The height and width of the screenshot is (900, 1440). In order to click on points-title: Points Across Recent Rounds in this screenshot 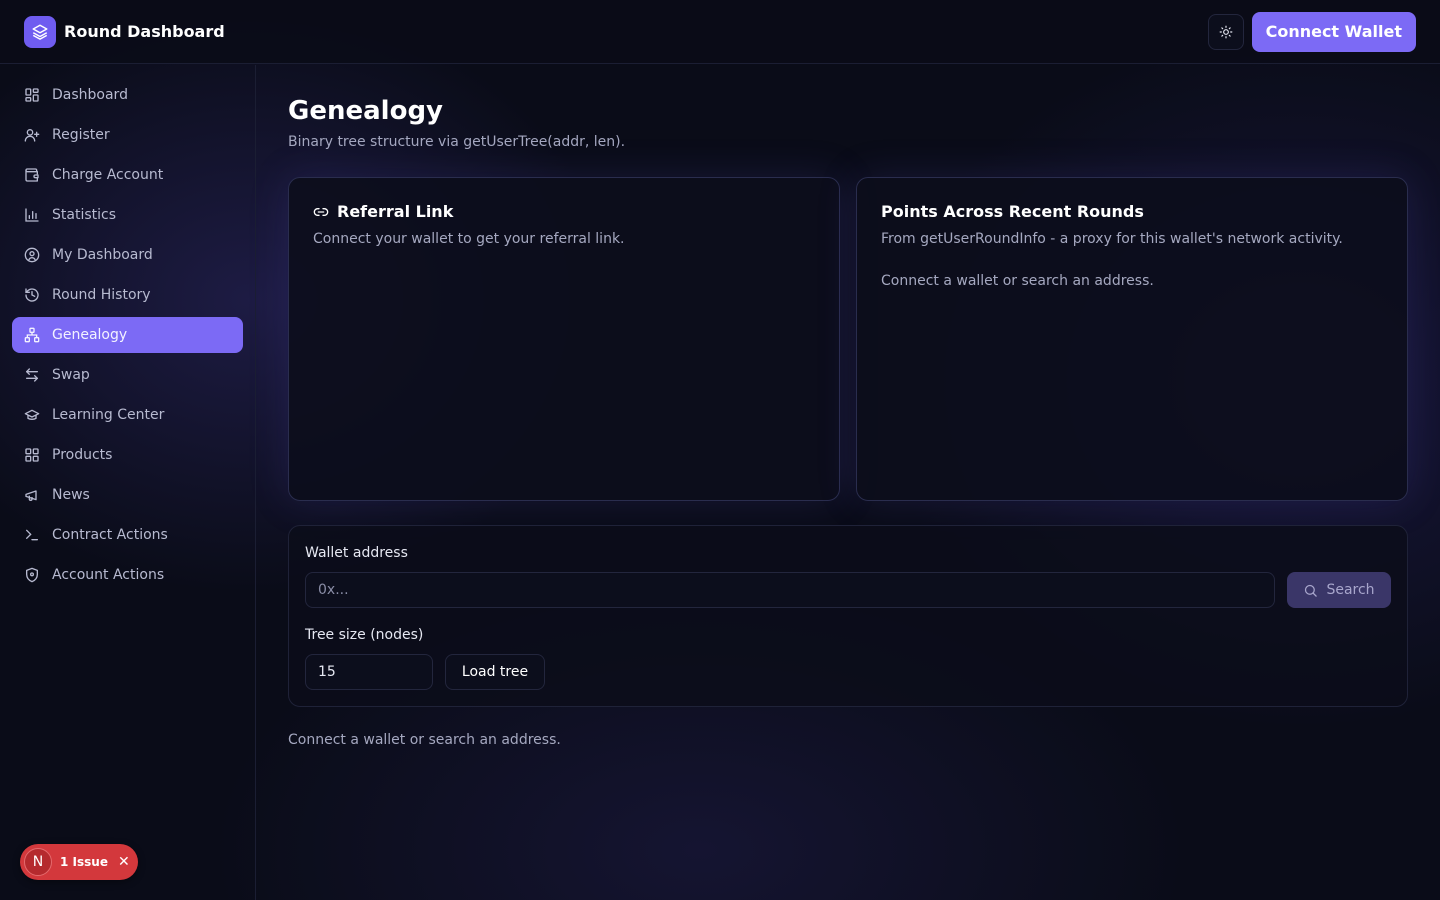, I will do `click(1012, 211)`.